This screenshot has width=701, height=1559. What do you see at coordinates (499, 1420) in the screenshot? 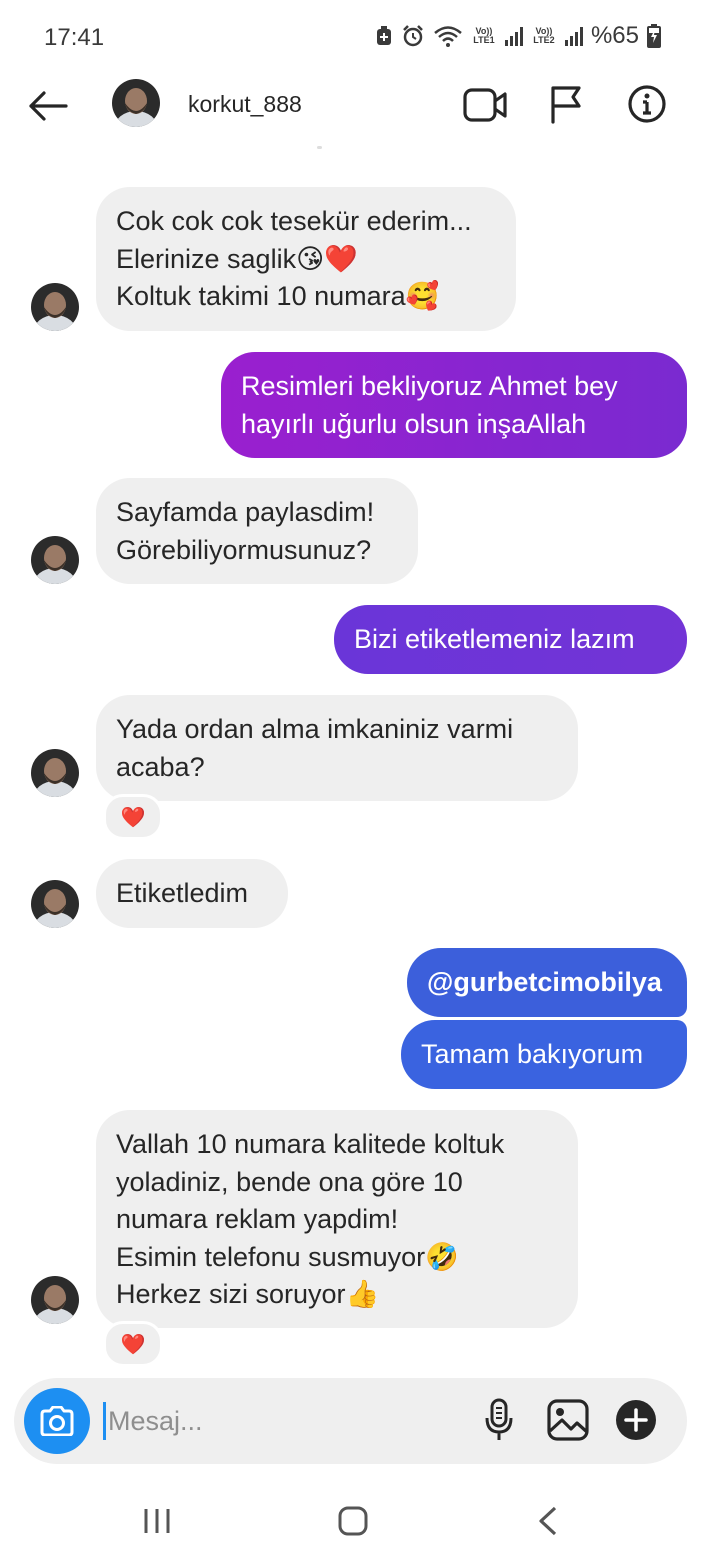
I see `microphone-icon` at bounding box center [499, 1420].